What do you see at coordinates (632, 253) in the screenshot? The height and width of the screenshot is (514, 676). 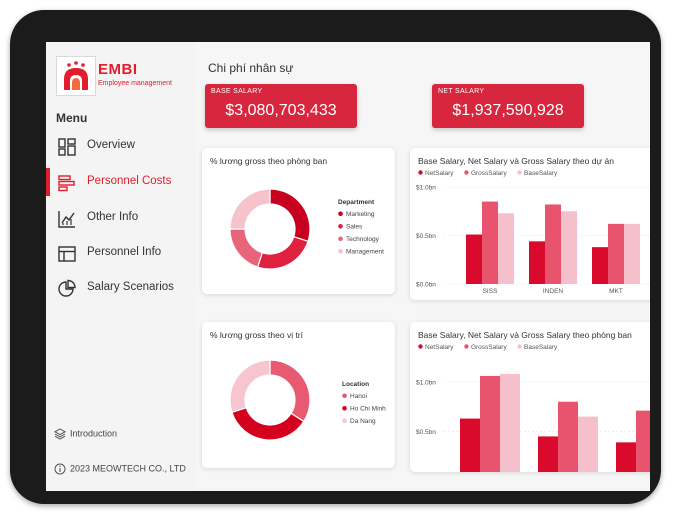 I see `bar-basesalary-mkt` at bounding box center [632, 253].